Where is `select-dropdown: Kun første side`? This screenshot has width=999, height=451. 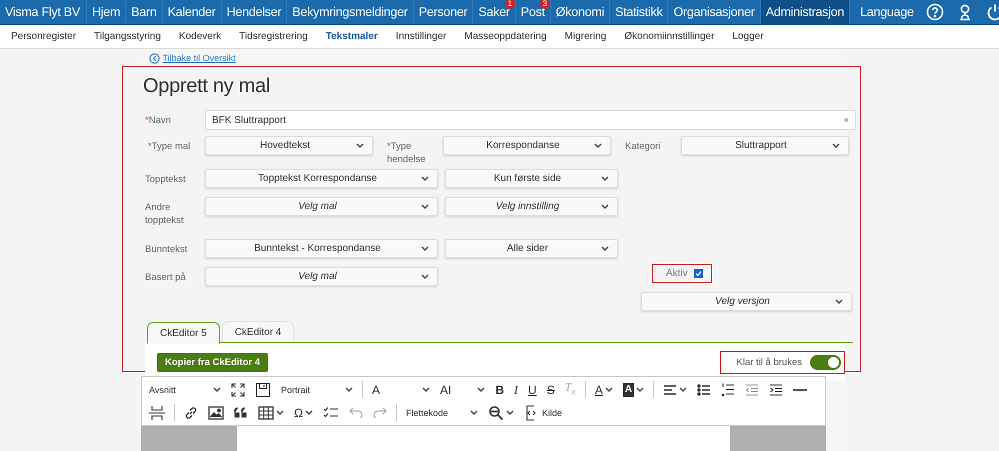
select-dropdown: Kun første side is located at coordinates (531, 178).